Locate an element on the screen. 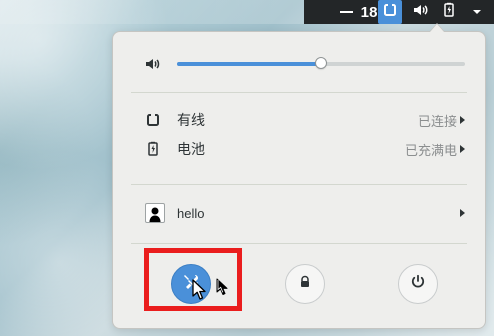  lock-button is located at coordinates (305, 284).